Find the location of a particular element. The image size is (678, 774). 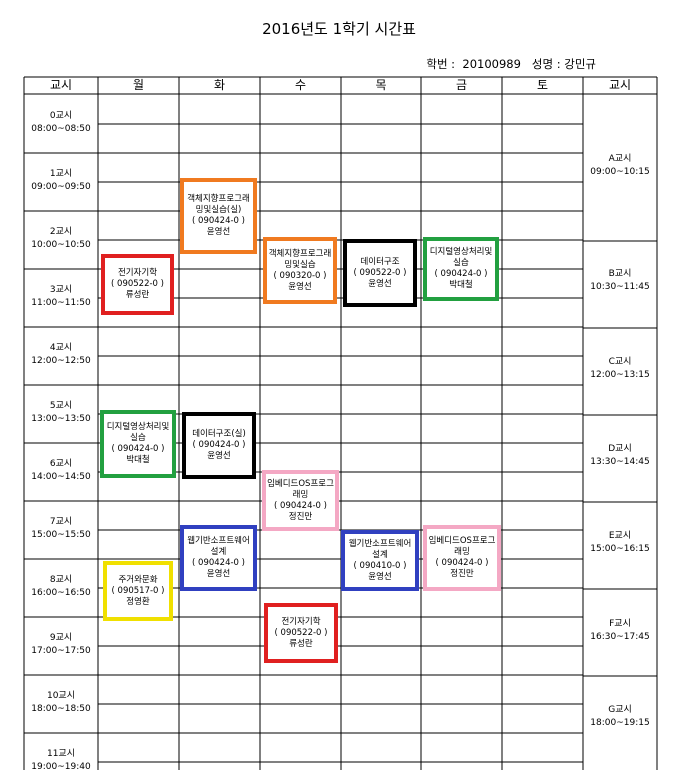

period-7: 7교시 15:00~15:50 is located at coordinates (61, 529).